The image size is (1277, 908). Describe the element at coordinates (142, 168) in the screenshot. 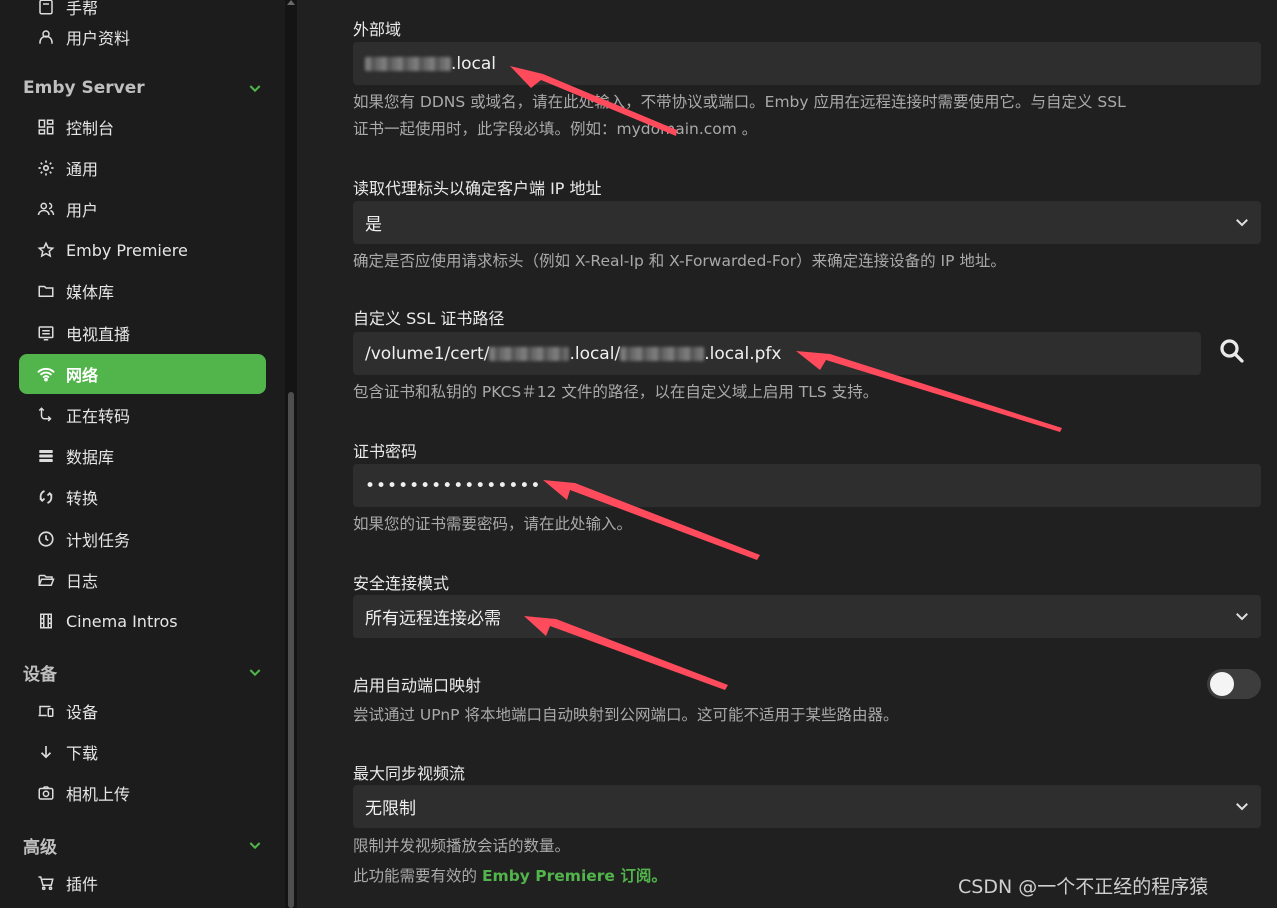

I see `sidebar-item-general: 通用` at that location.